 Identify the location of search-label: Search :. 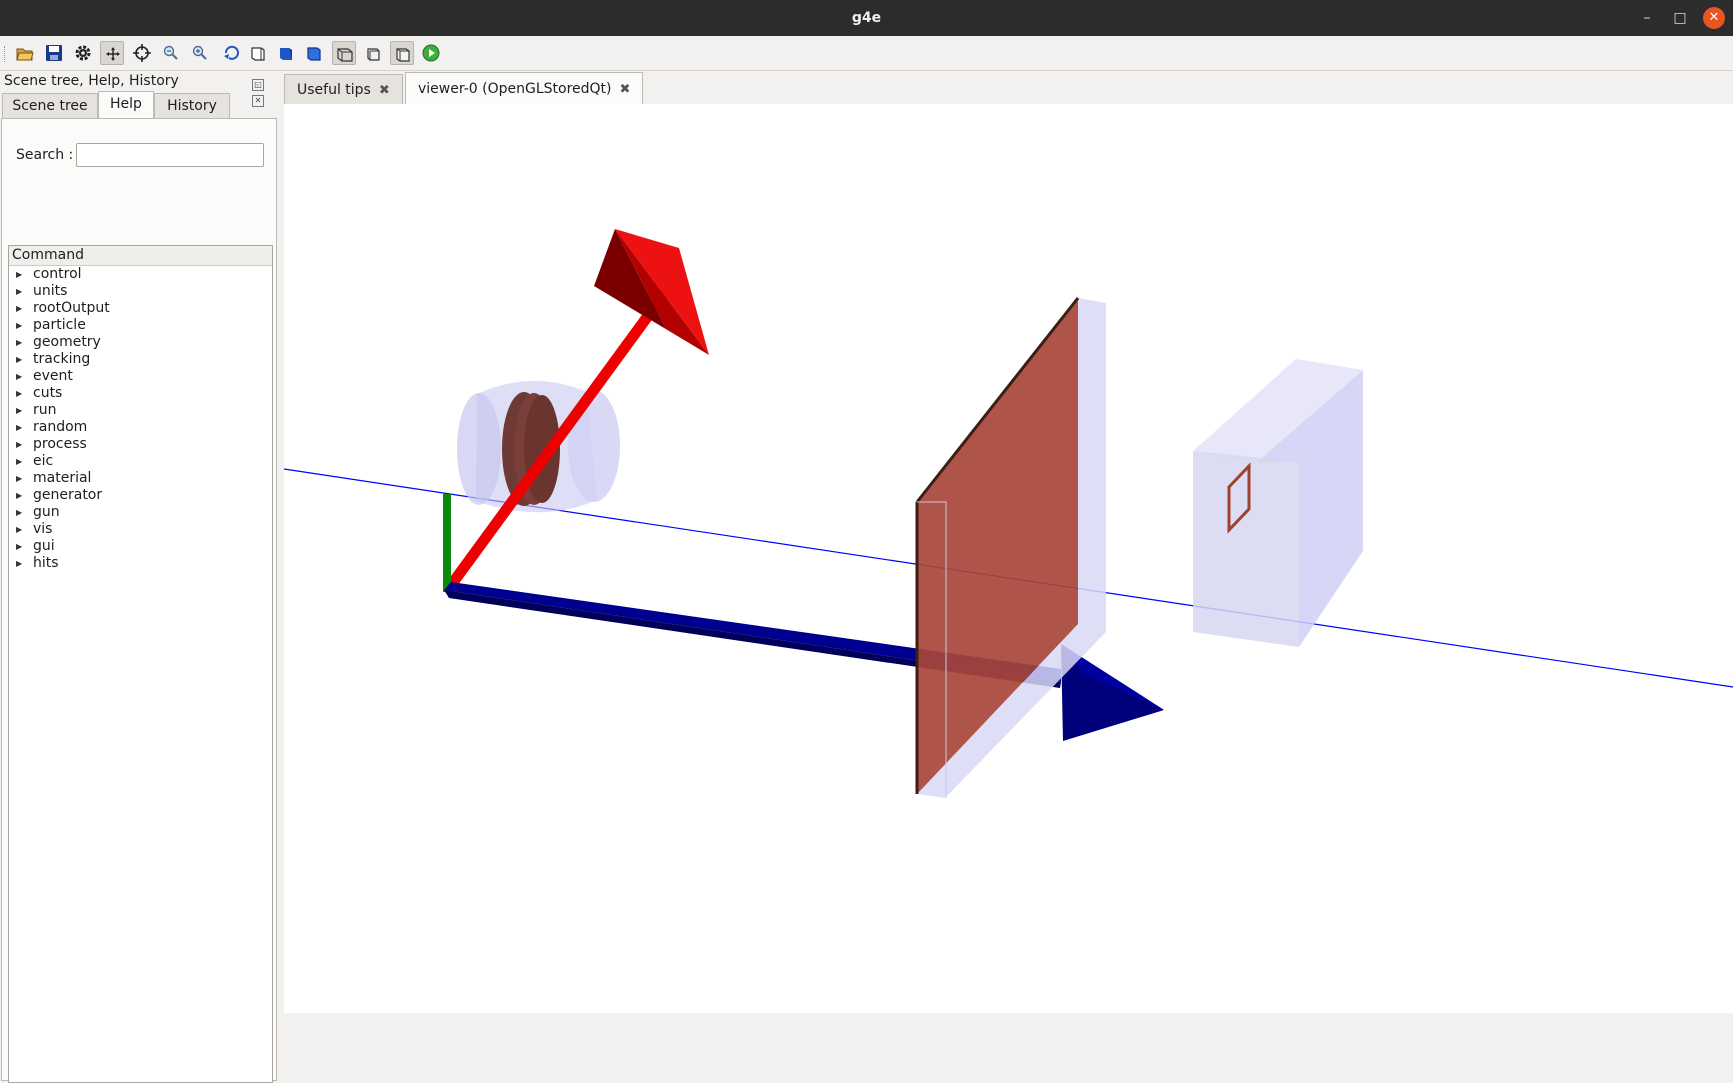
(45, 155).